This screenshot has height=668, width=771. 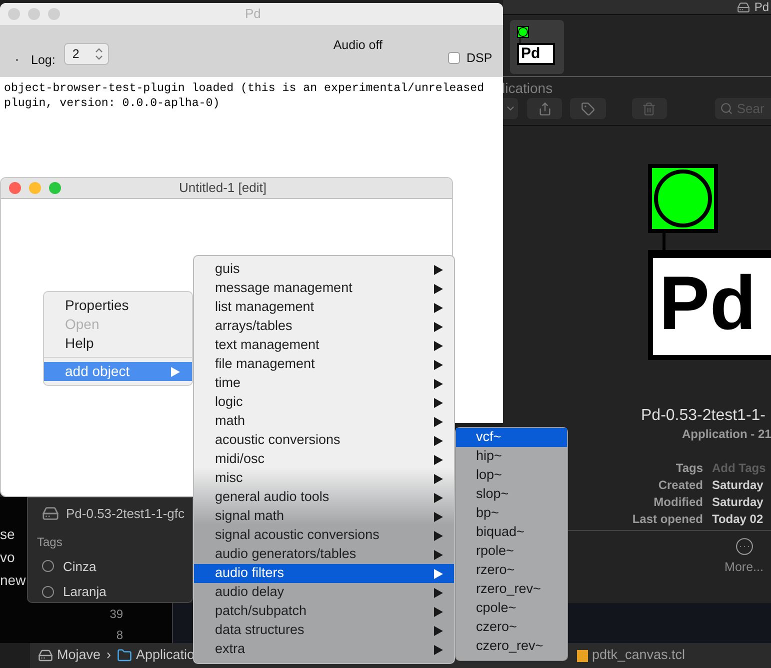 I want to click on line-number: 39, so click(x=117, y=614).